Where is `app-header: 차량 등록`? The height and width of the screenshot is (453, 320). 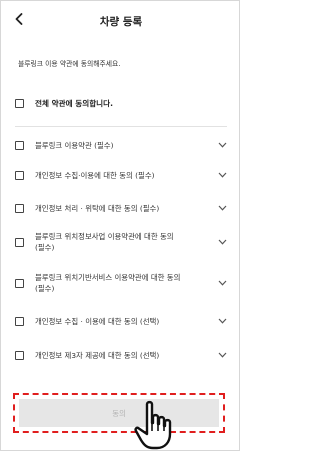
app-header: 차량 등록 is located at coordinates (121, 20).